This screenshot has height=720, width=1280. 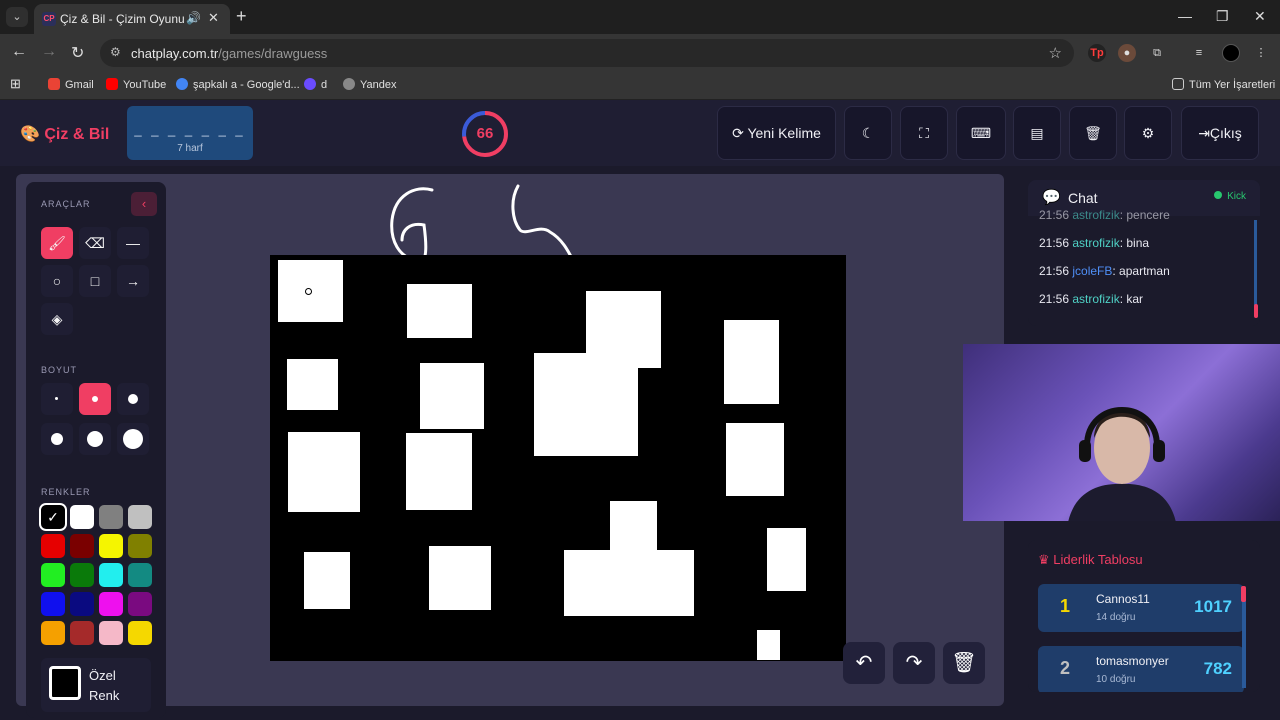 I want to click on back-button: ←, so click(x=19, y=52).